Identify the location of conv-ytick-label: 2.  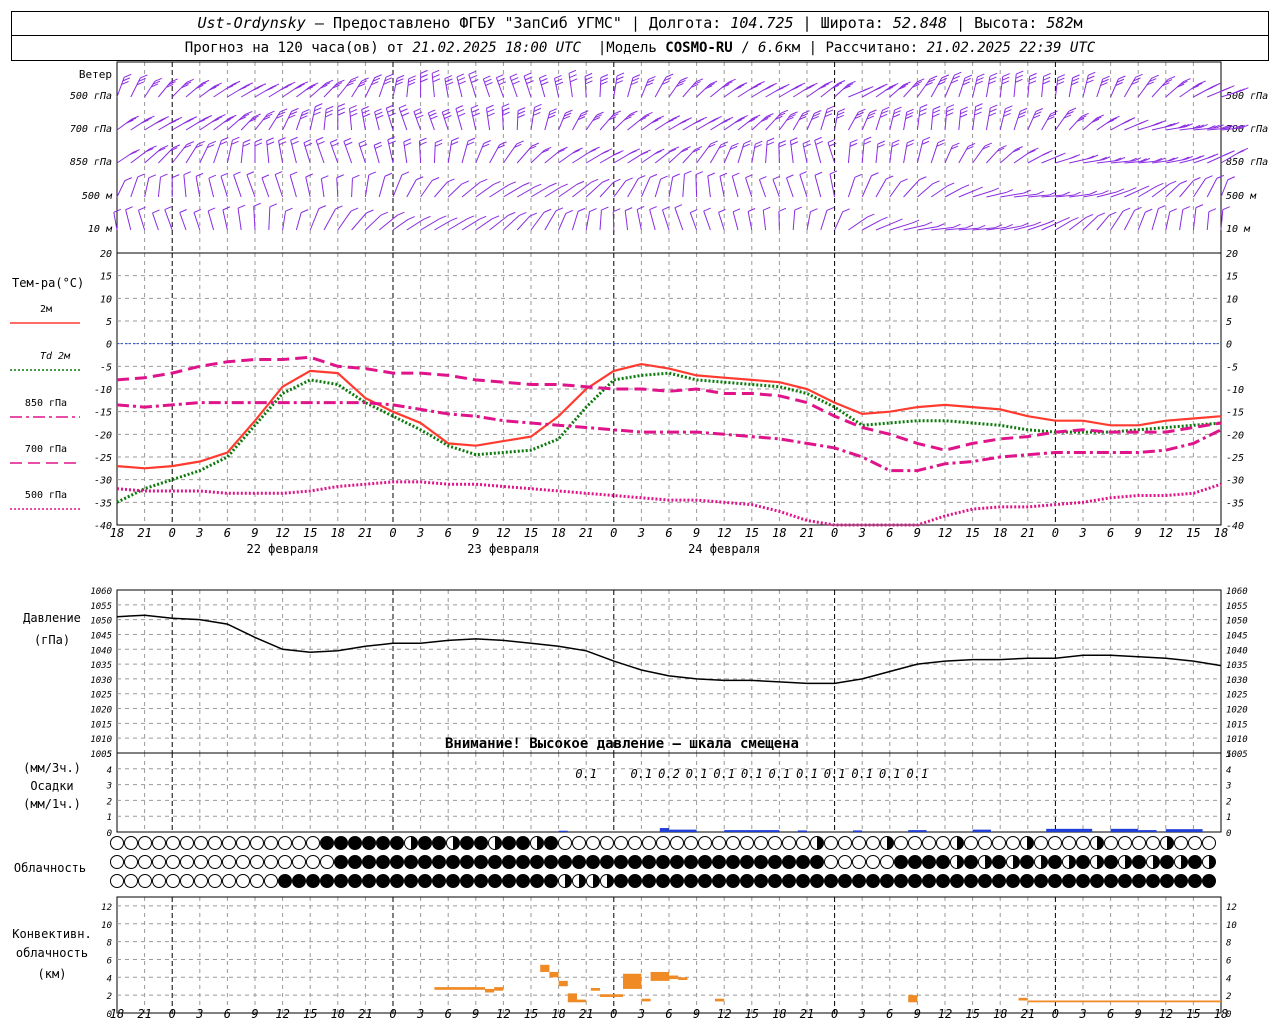
(109, 997).